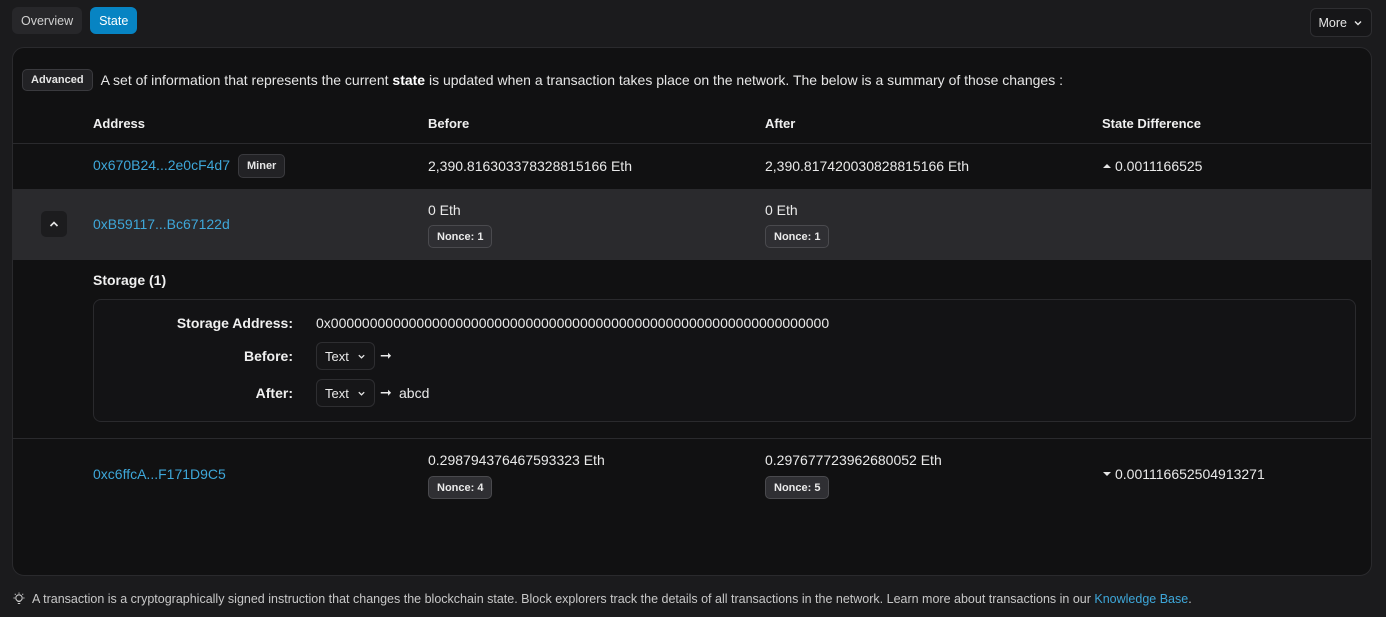 The height and width of the screenshot is (617, 1386). Describe the element at coordinates (460, 487) in the screenshot. I see `nonce-badge: Nonce: 4` at that location.